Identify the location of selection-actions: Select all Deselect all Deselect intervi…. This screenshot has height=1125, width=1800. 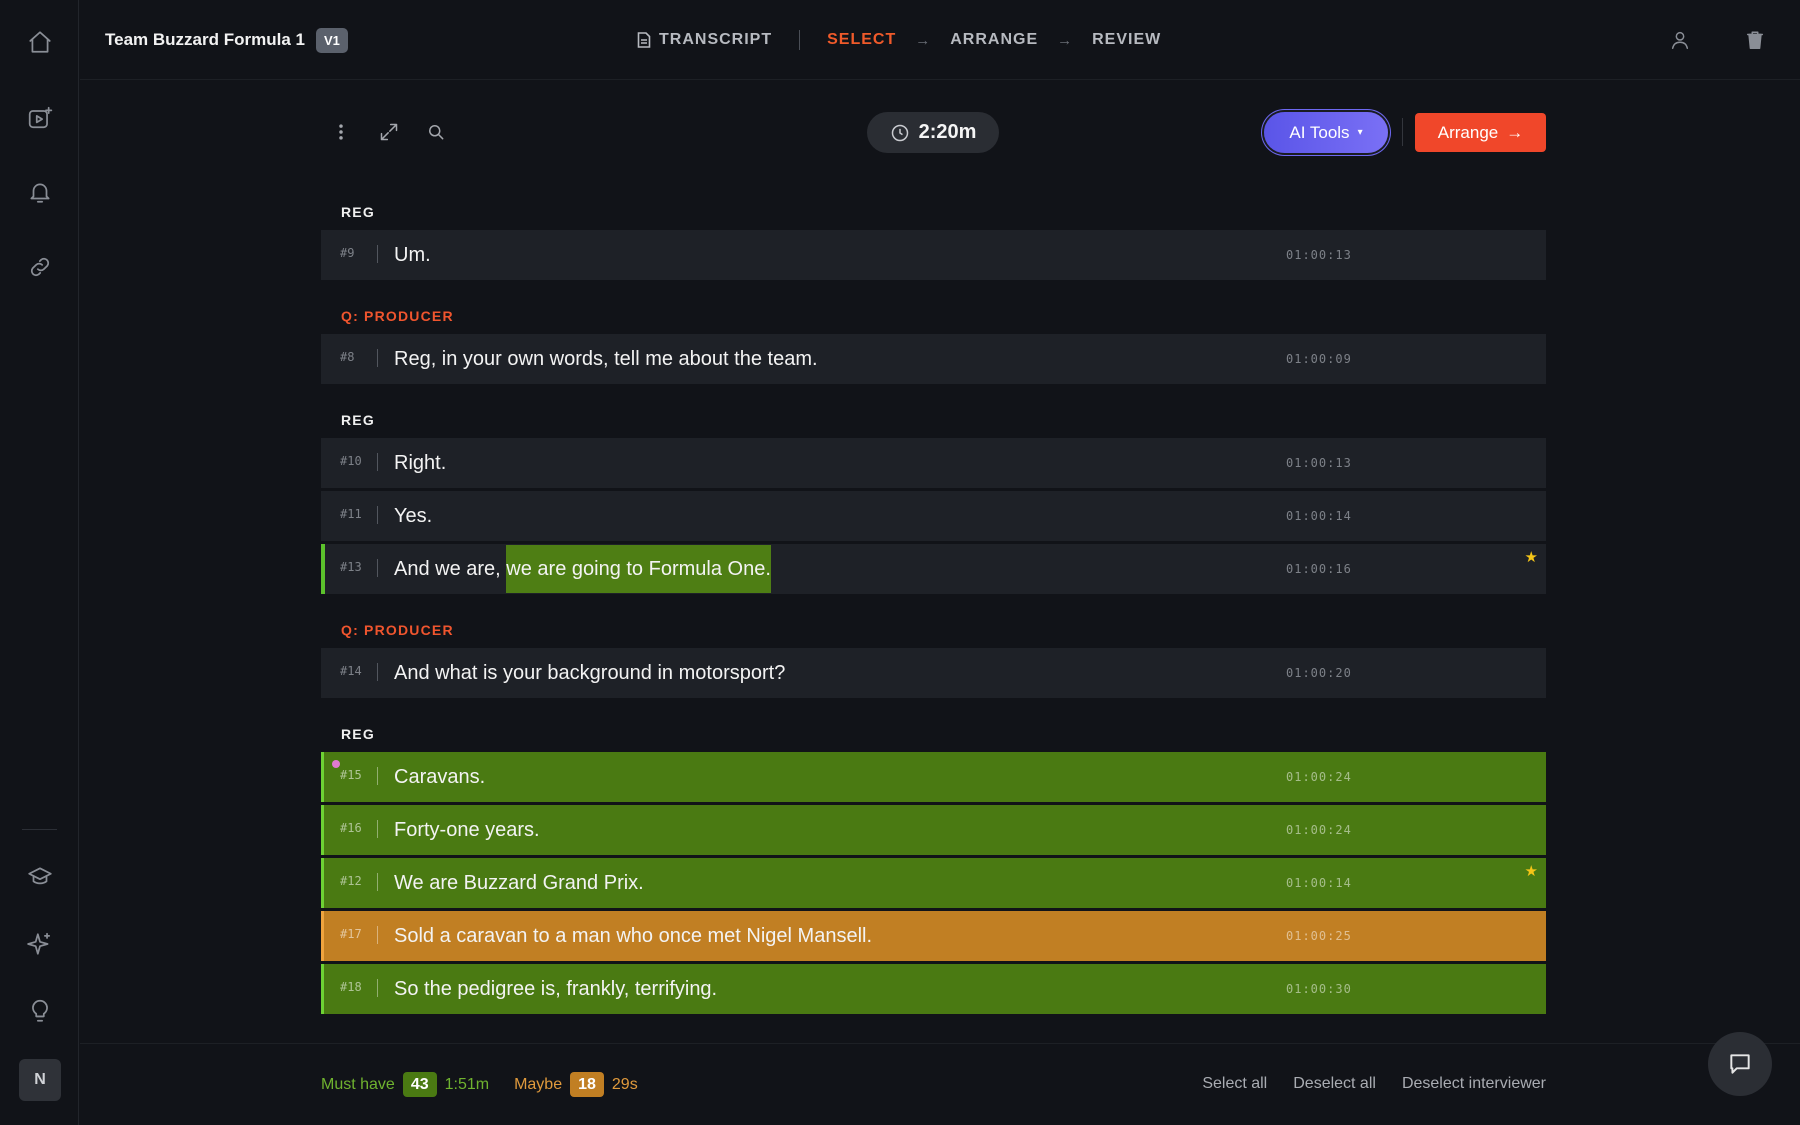
(1374, 1084).